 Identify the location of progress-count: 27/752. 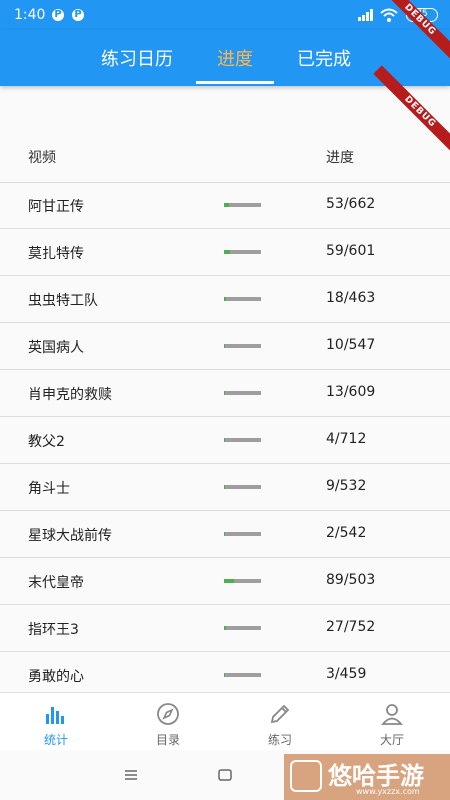
(351, 627).